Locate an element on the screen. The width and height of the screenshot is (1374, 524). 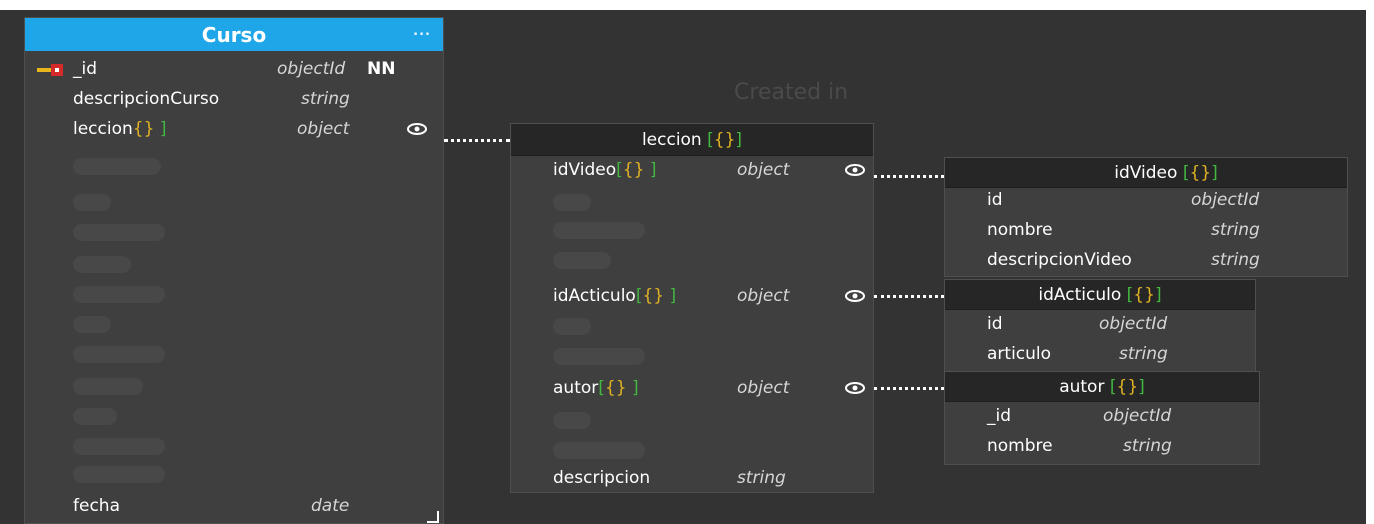
field-row: leccion{} ] object is located at coordinates (234, 130).